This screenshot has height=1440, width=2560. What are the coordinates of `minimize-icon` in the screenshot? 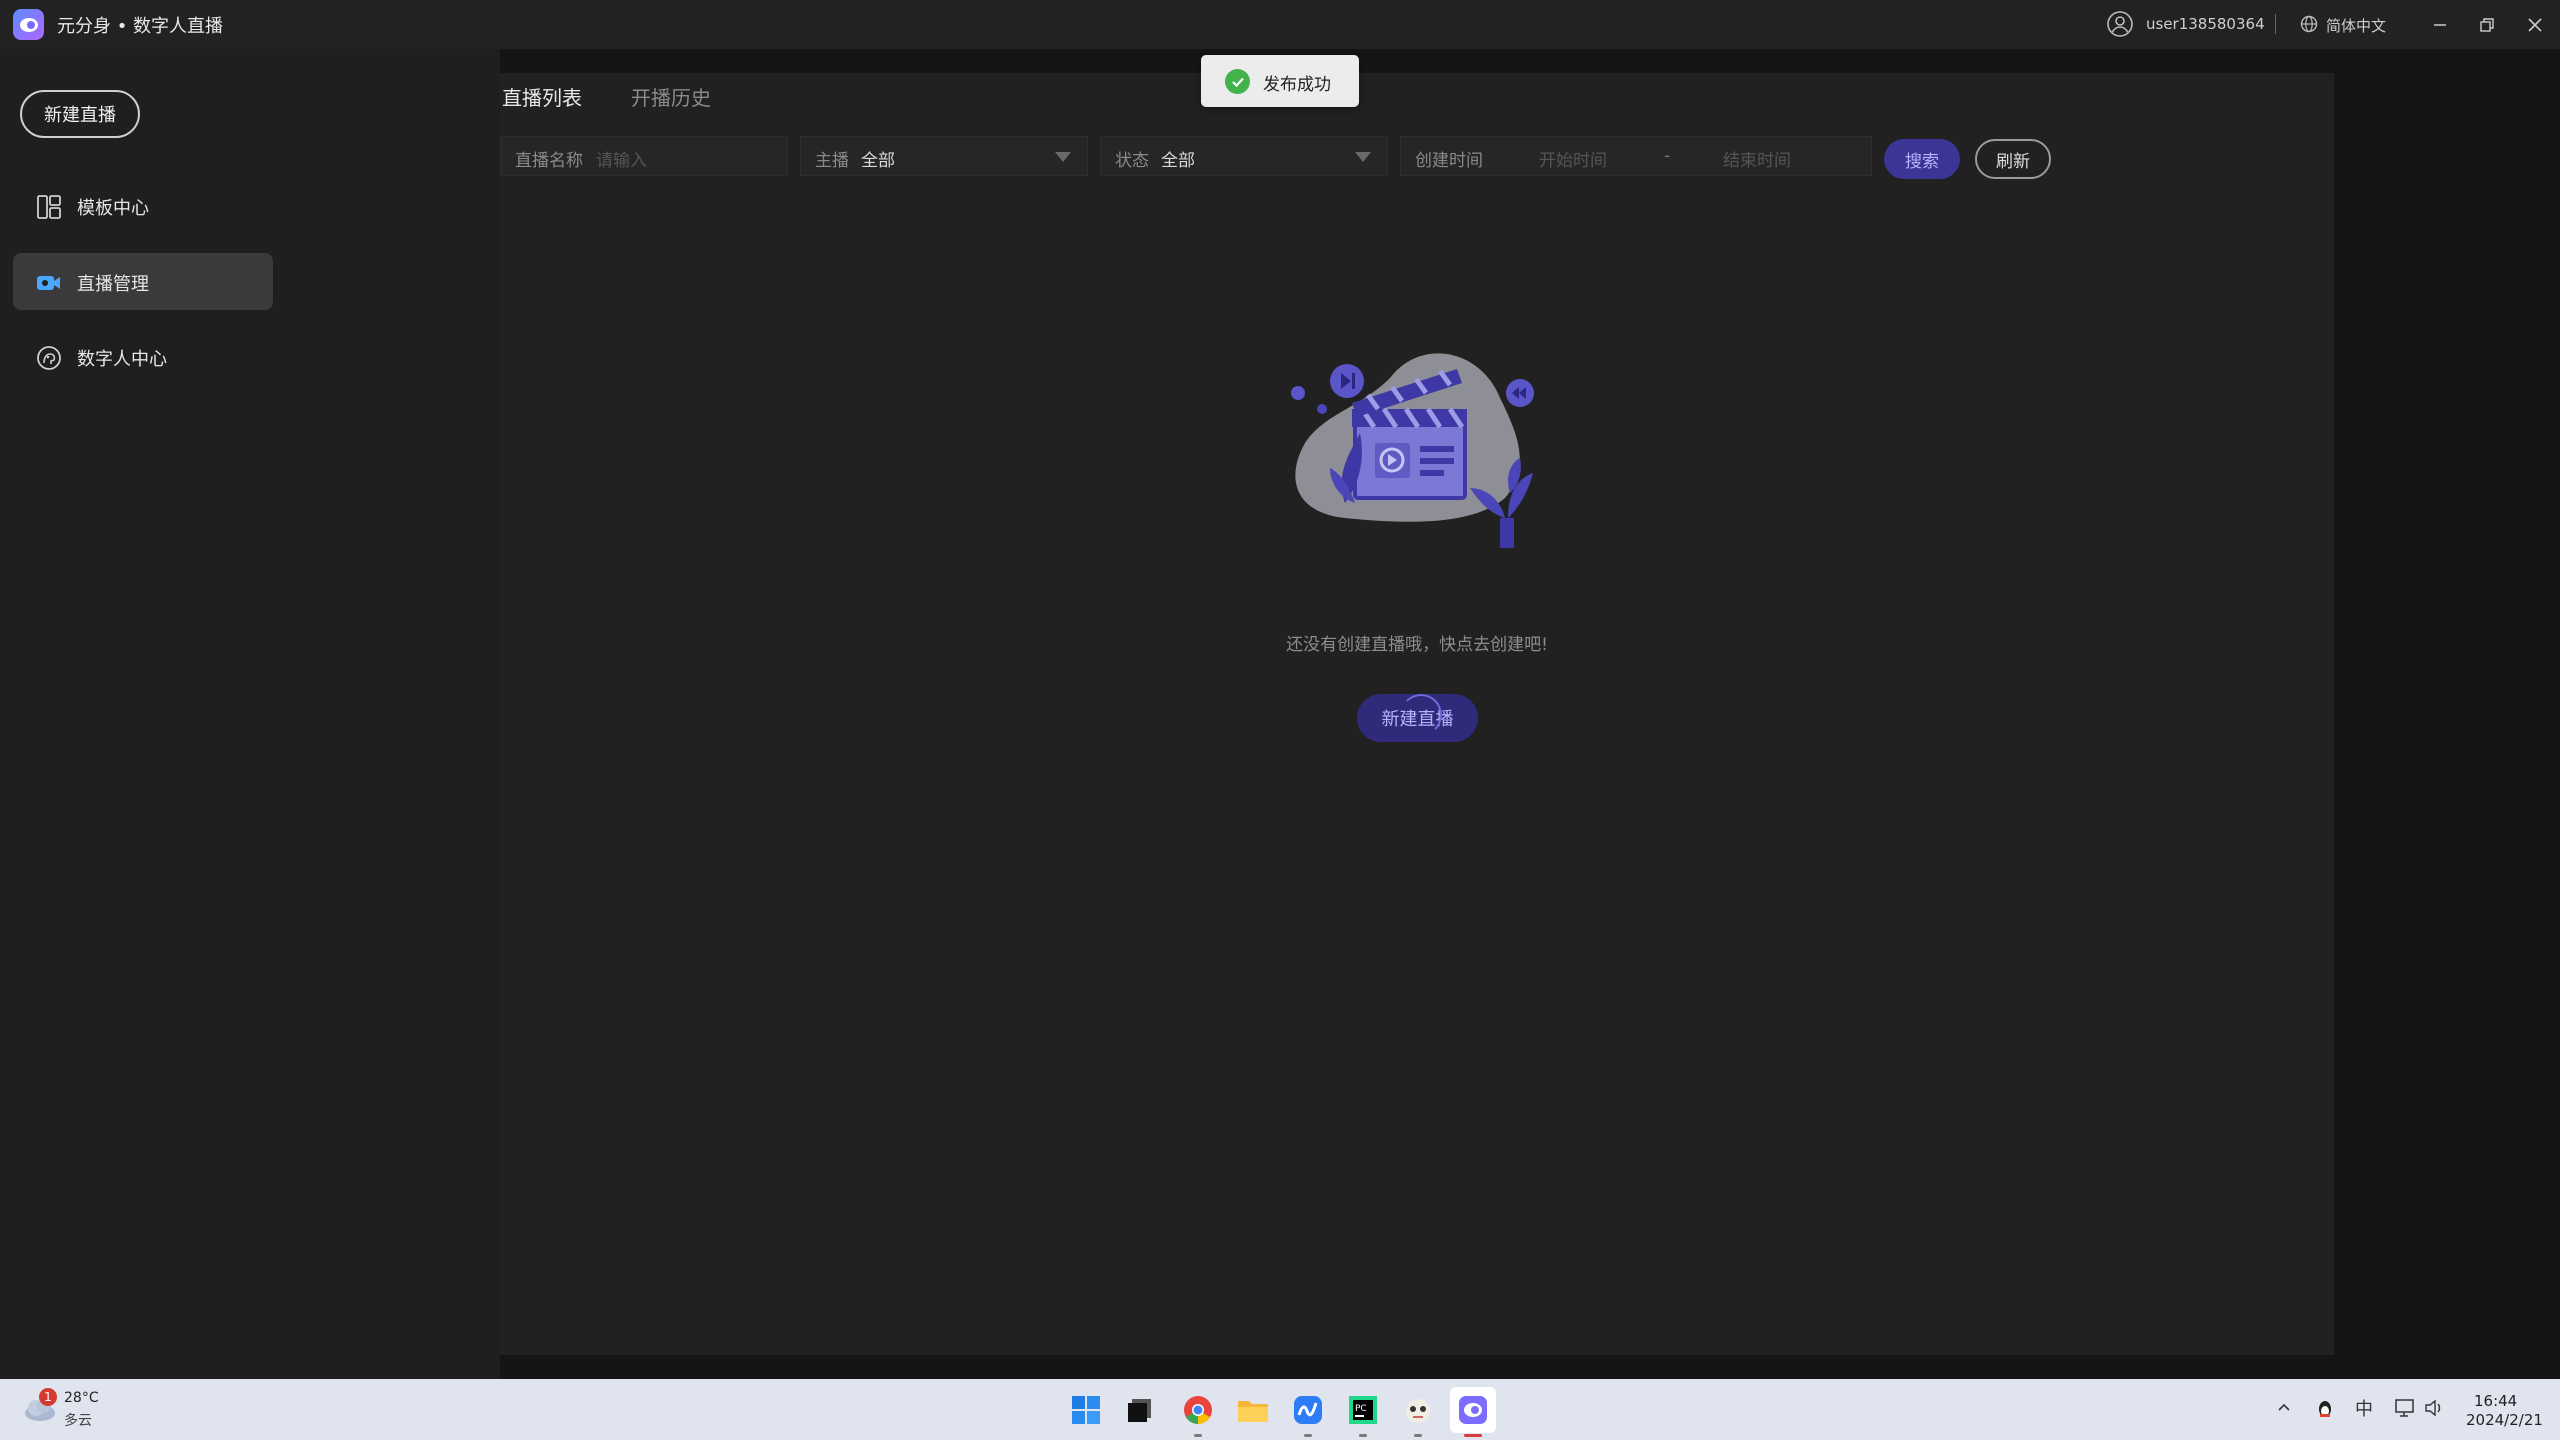 It's located at (2440, 25).